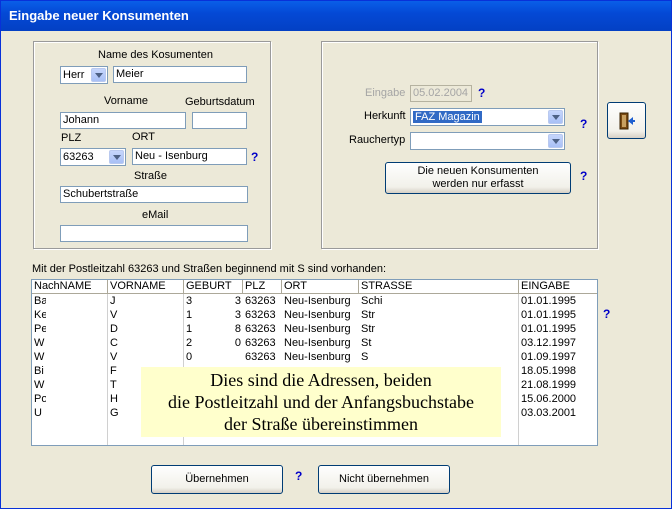  What do you see at coordinates (70, 287) in the screenshot?
I see `column-header-nachname: NachNAME` at bounding box center [70, 287].